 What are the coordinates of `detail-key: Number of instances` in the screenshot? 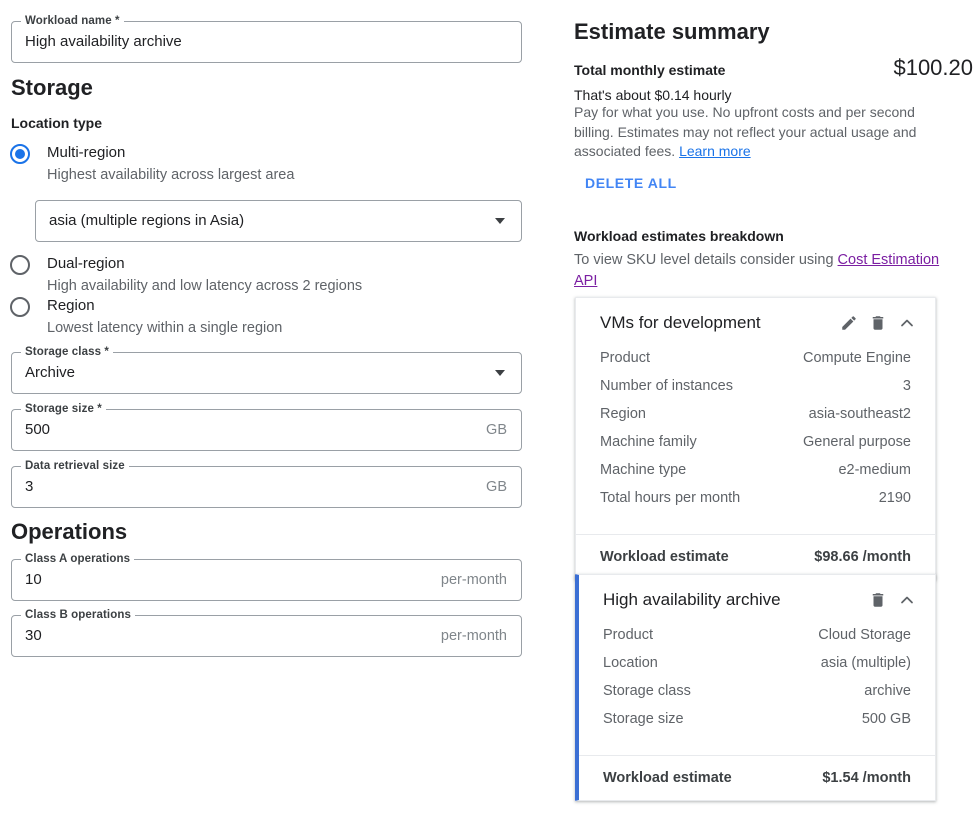 It's located at (666, 386).